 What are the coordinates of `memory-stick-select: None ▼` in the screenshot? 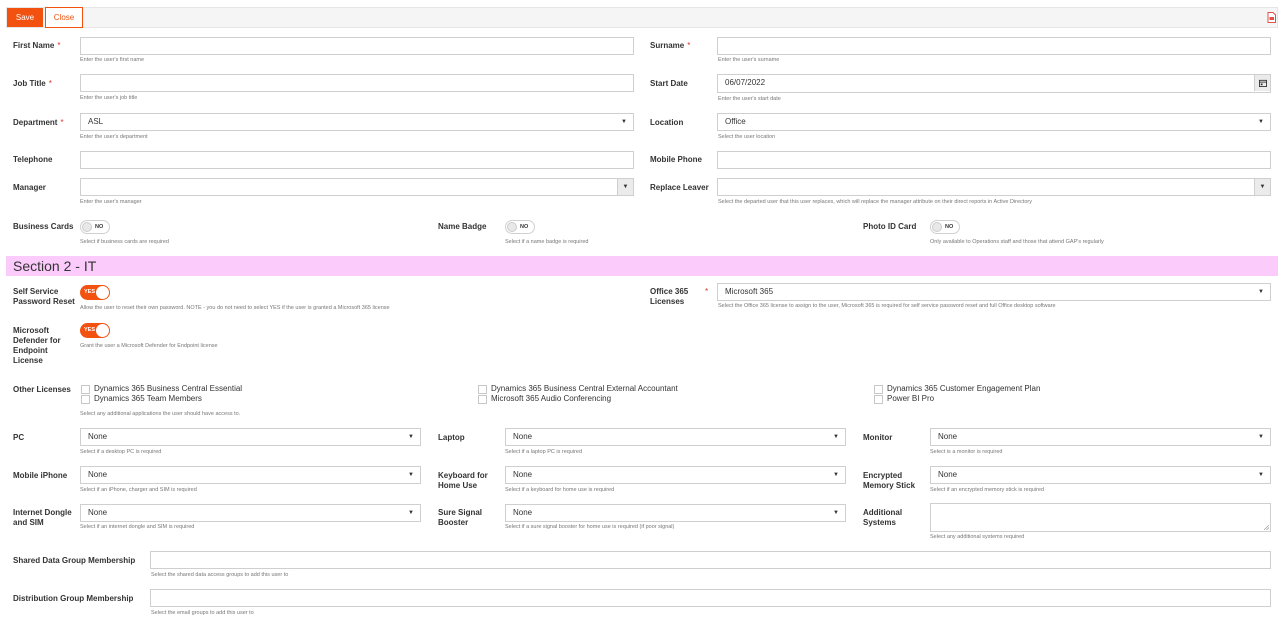 It's located at (1100, 475).